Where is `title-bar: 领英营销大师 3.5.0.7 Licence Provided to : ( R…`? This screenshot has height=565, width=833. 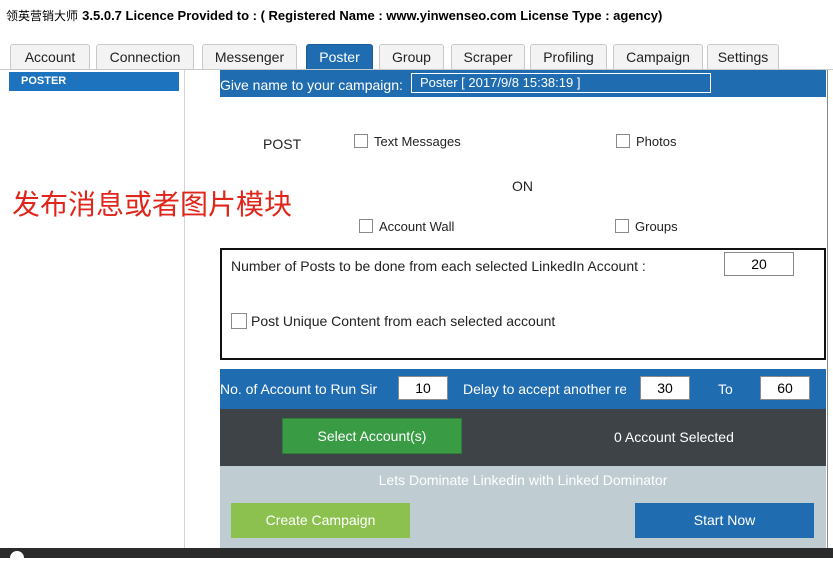 title-bar: 领英营销大师 3.5.0.7 Licence Provided to : ( R… is located at coordinates (334, 15).